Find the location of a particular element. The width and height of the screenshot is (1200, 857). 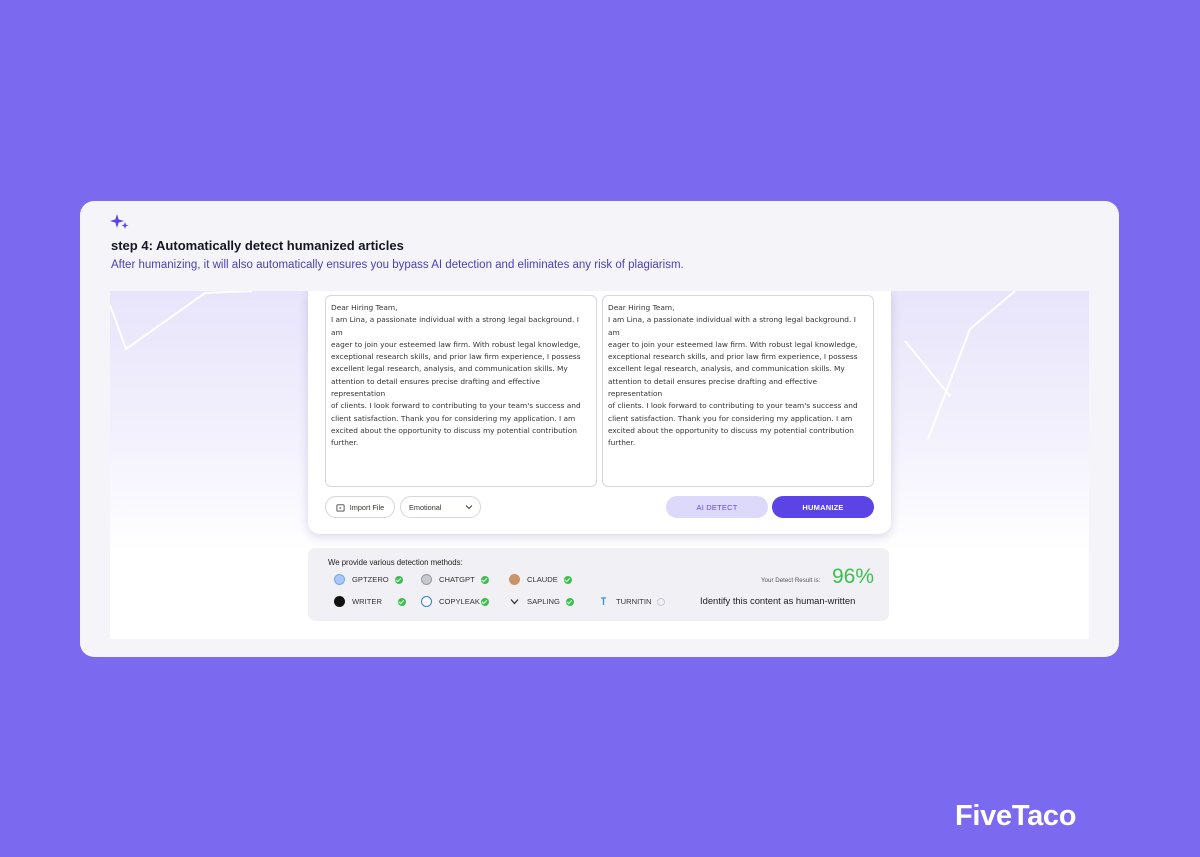

tone-select: Emotional is located at coordinates (440, 507).